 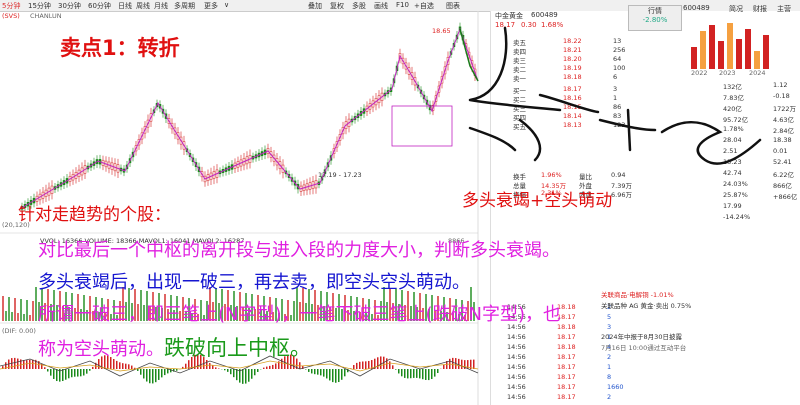 I want to click on news-copper: 关联商品·电解铜 -1.01%, so click(x=637, y=294).